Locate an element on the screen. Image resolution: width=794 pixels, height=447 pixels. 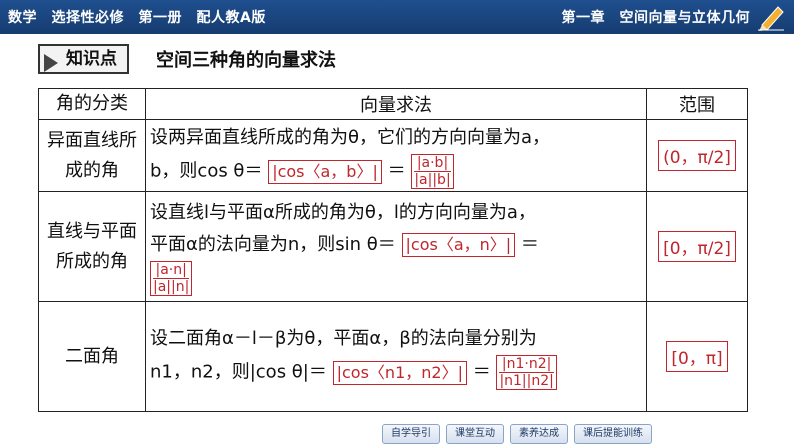
answer-box-cos: |cos〈n1，n2〉| is located at coordinates (399, 372).